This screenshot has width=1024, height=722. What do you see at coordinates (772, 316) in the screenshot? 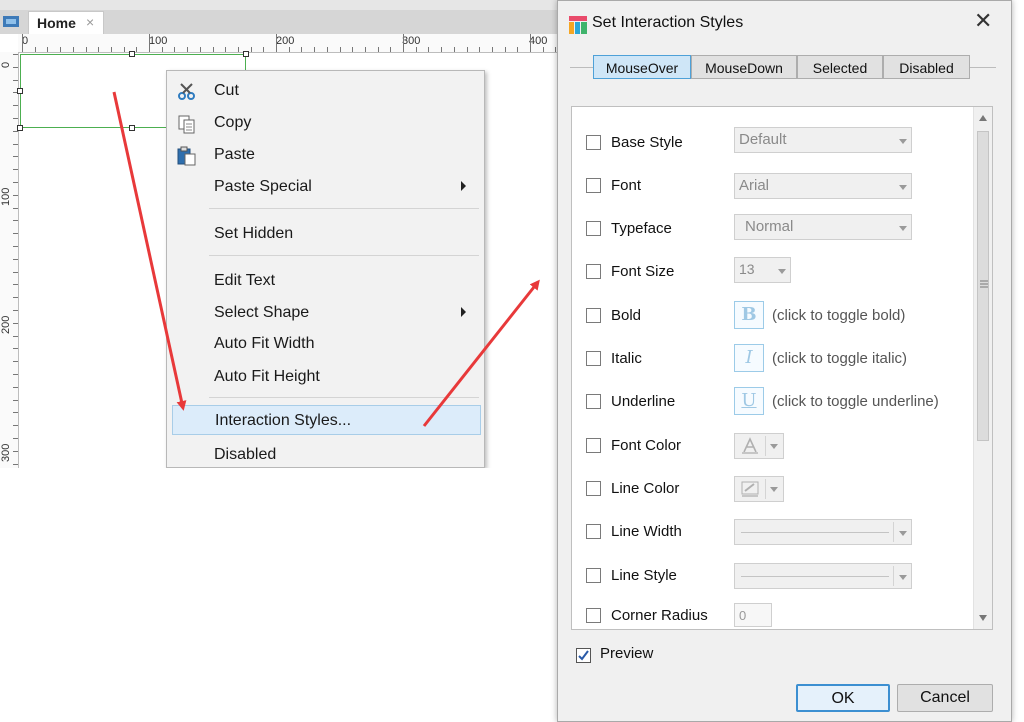
I see `row-bold: Bold B (click to toggle bold)` at bounding box center [772, 316].